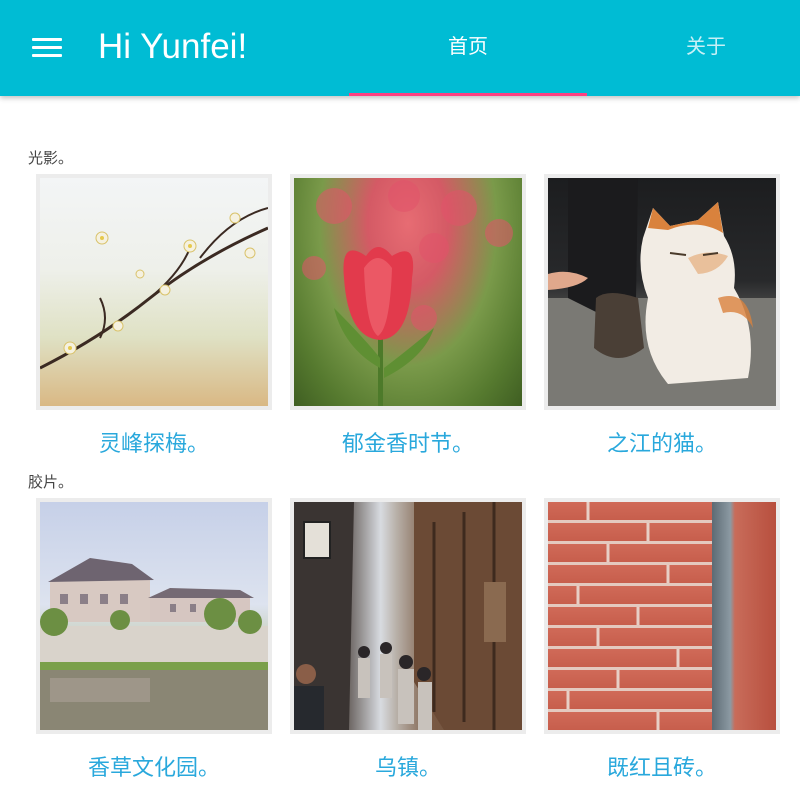  Describe the element at coordinates (662, 442) in the screenshot. I see `caption-cat: 之江的猫。` at that location.